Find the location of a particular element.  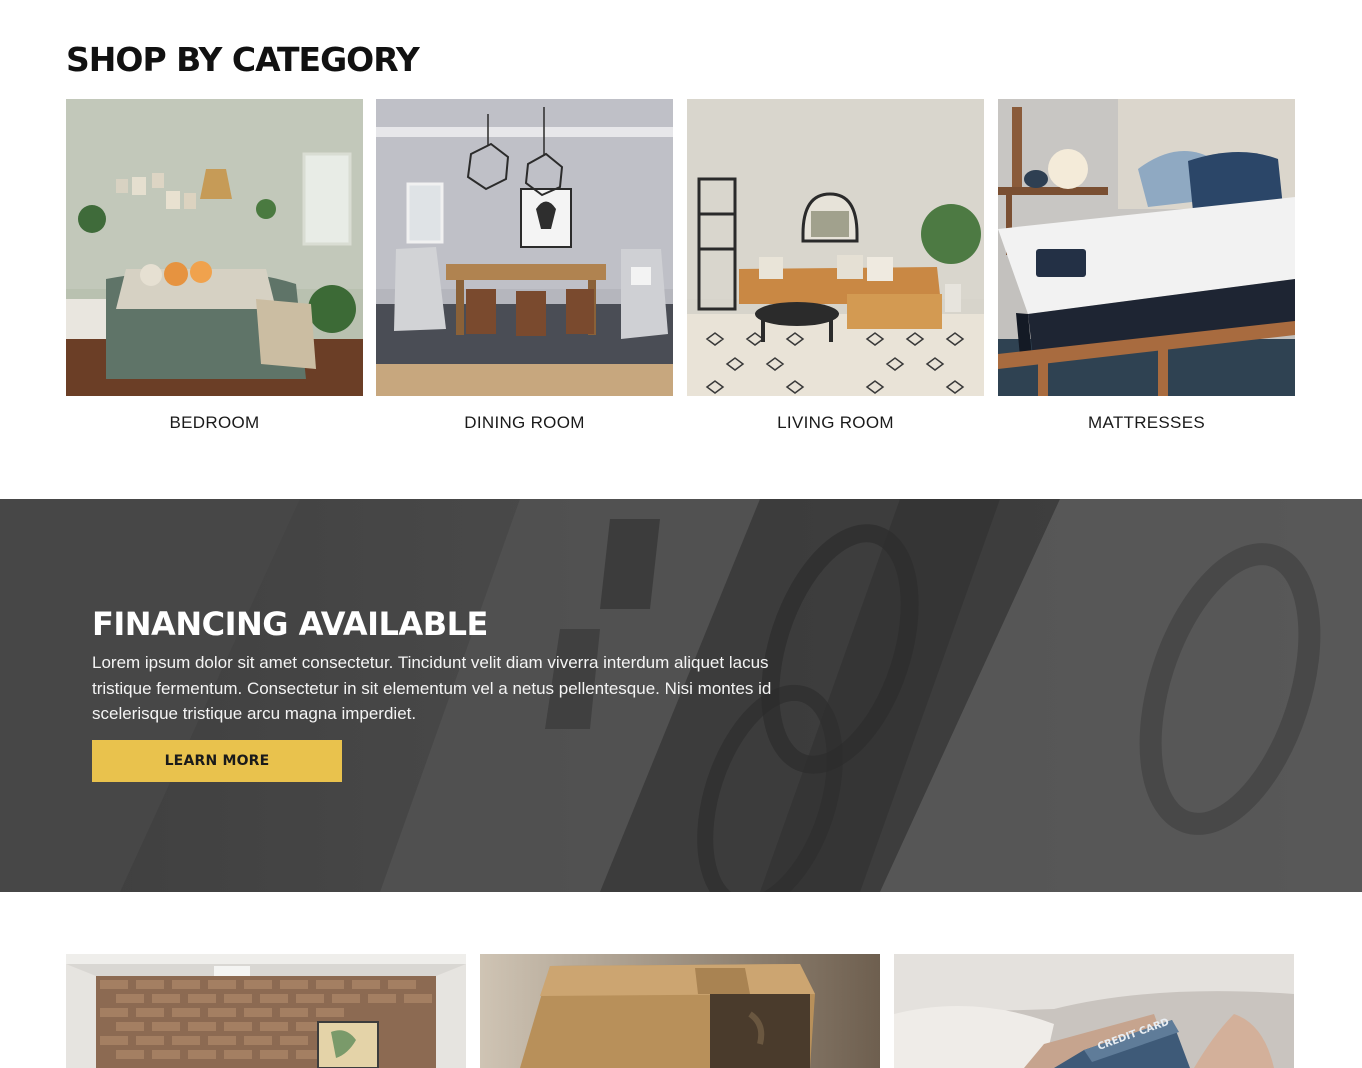

category-label: LIVING ROOM is located at coordinates (835, 423).